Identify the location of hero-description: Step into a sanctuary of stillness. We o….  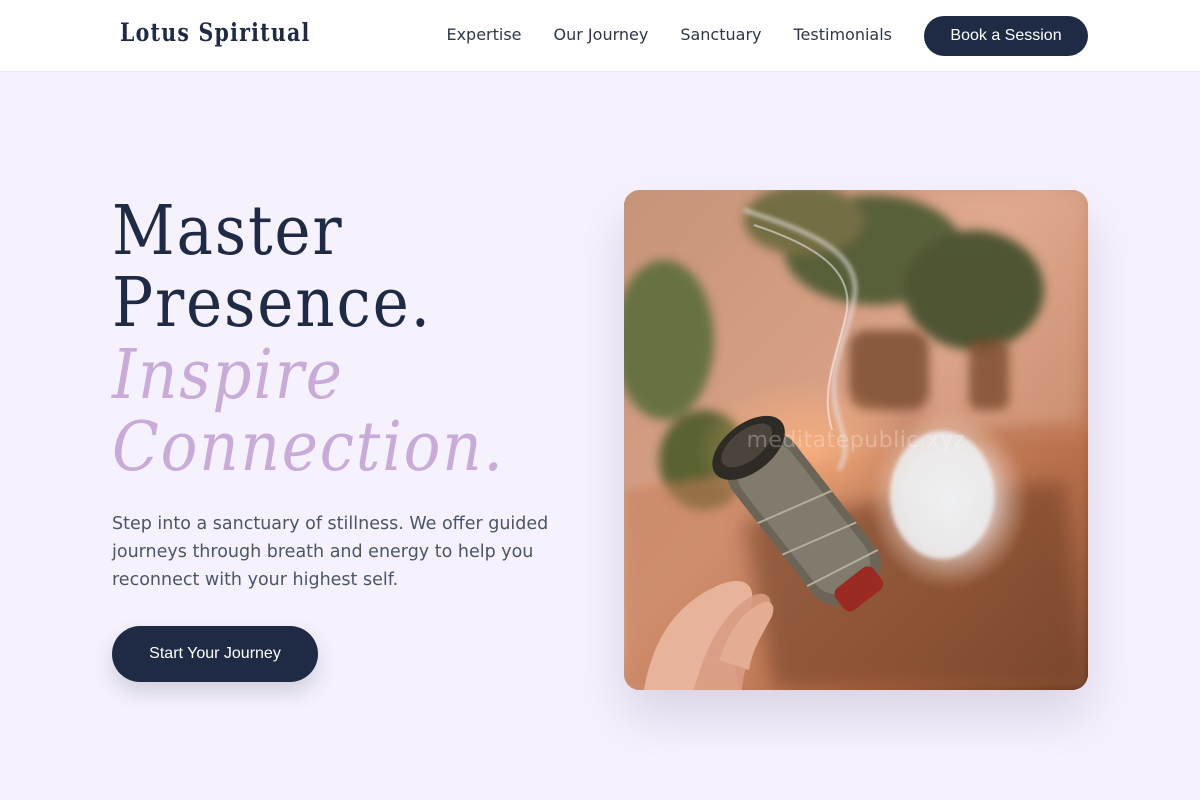
(330, 552).